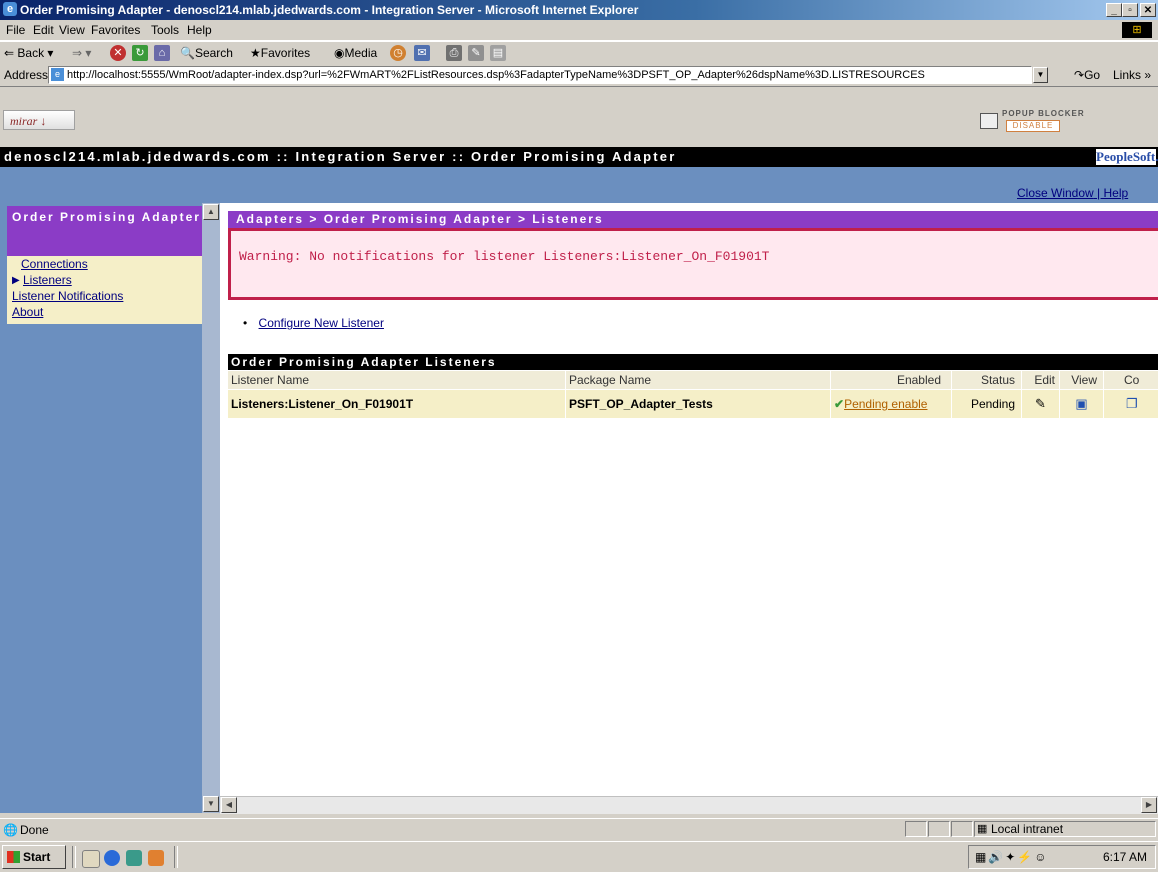 The width and height of the screenshot is (1158, 872). I want to click on media-icon: ◉, so click(339, 53).